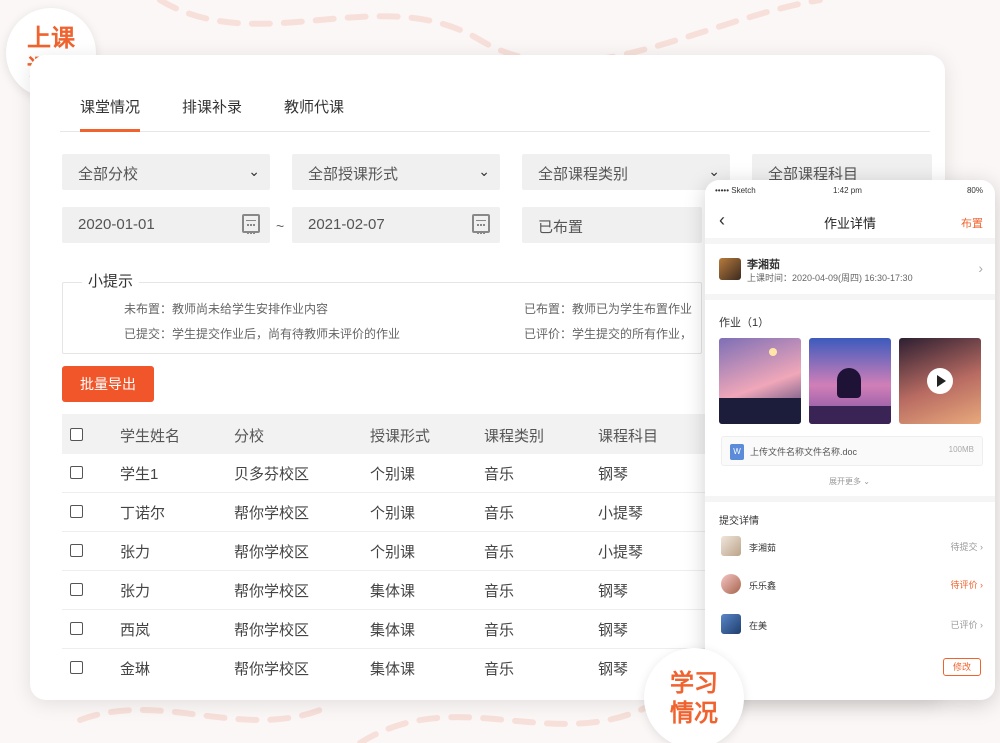 This screenshot has width=1000, height=743. What do you see at coordinates (139, 474) in the screenshot?
I see `cell-student-name: 学生1` at bounding box center [139, 474].